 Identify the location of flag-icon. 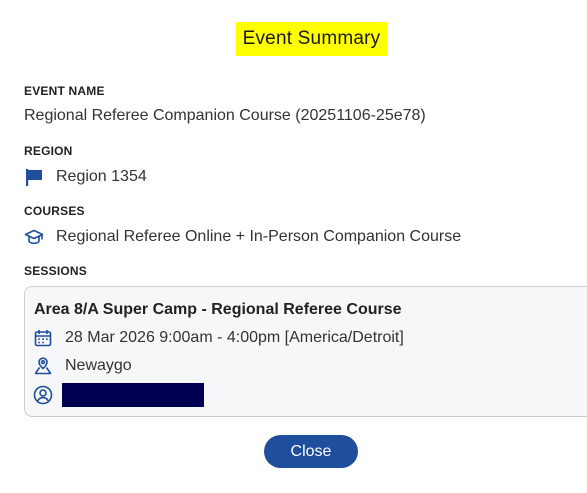
(34, 177).